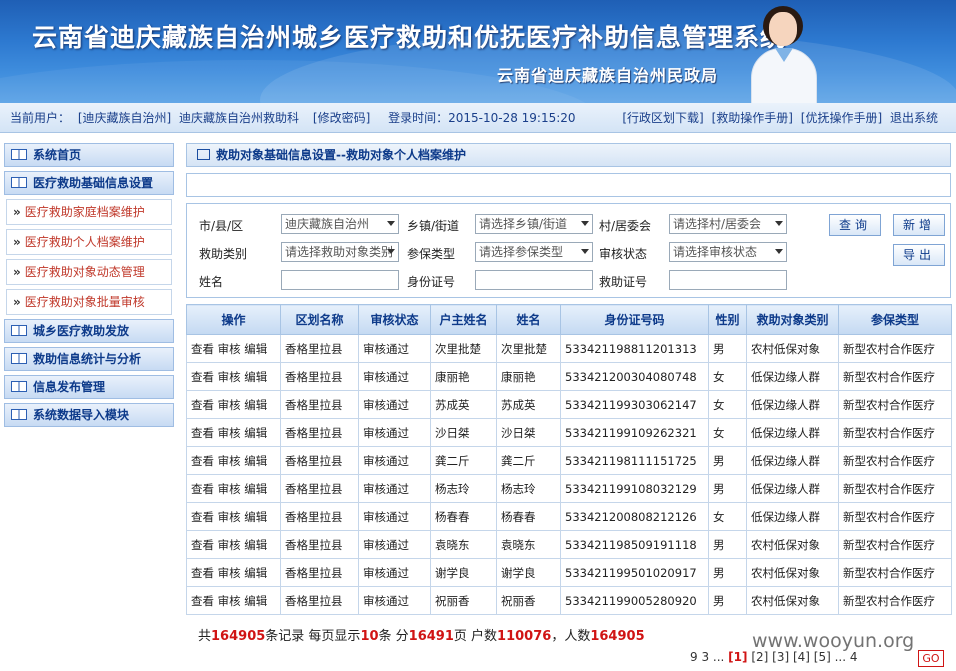 The image size is (956, 671). Describe the element at coordinates (211, 282) in the screenshot. I see `name-label: 姓名` at that location.